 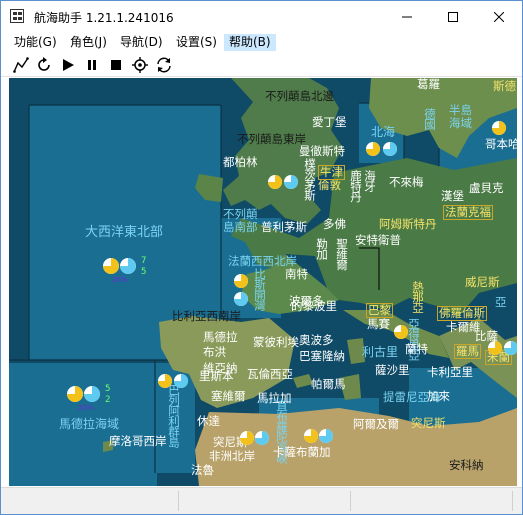 What do you see at coordinates (124, 232) in the screenshot?
I see `area-ne-atlantic: 大西洋東北部` at bounding box center [124, 232].